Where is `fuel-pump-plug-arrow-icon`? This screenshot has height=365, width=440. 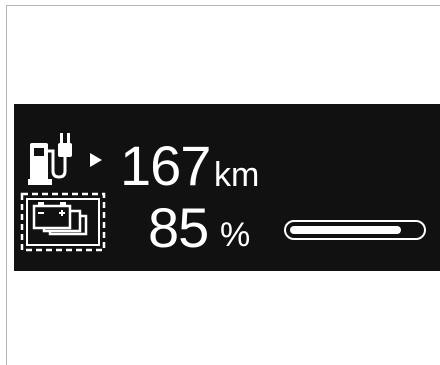
fuel-pump-plug-arrow-icon is located at coordinates (65, 159).